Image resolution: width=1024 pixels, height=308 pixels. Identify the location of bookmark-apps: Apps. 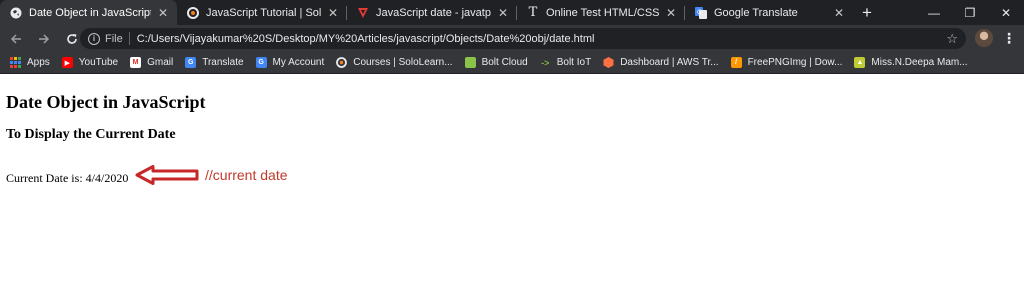
(30, 62).